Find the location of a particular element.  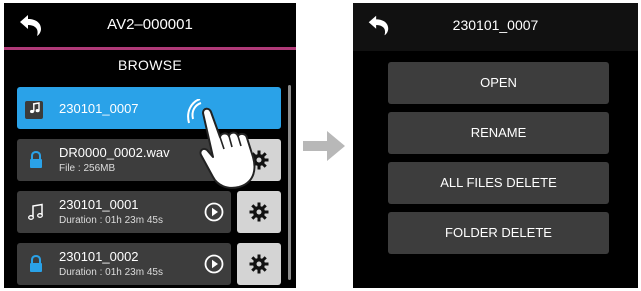

list-item-name: 230101_0002 is located at coordinates (99, 256).